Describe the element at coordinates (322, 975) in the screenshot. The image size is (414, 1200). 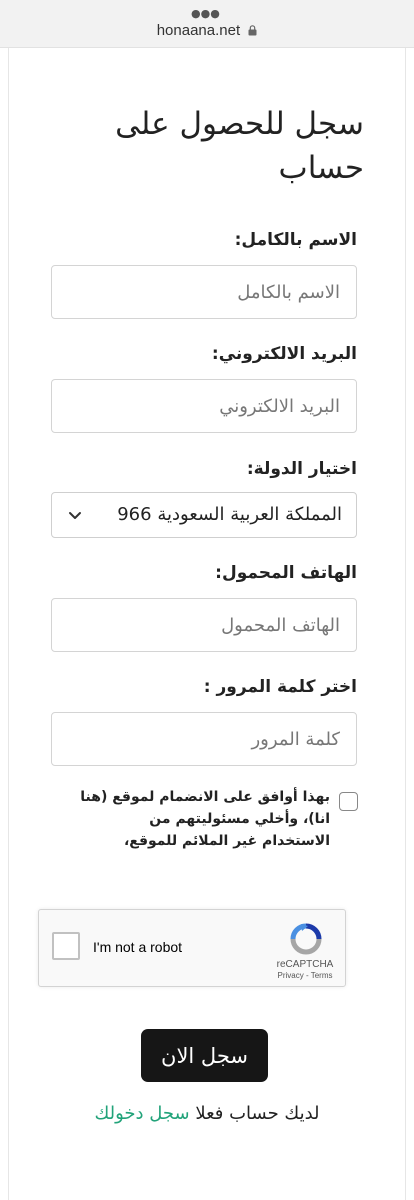
I see `recaptcha-terms-link: Terms` at that location.